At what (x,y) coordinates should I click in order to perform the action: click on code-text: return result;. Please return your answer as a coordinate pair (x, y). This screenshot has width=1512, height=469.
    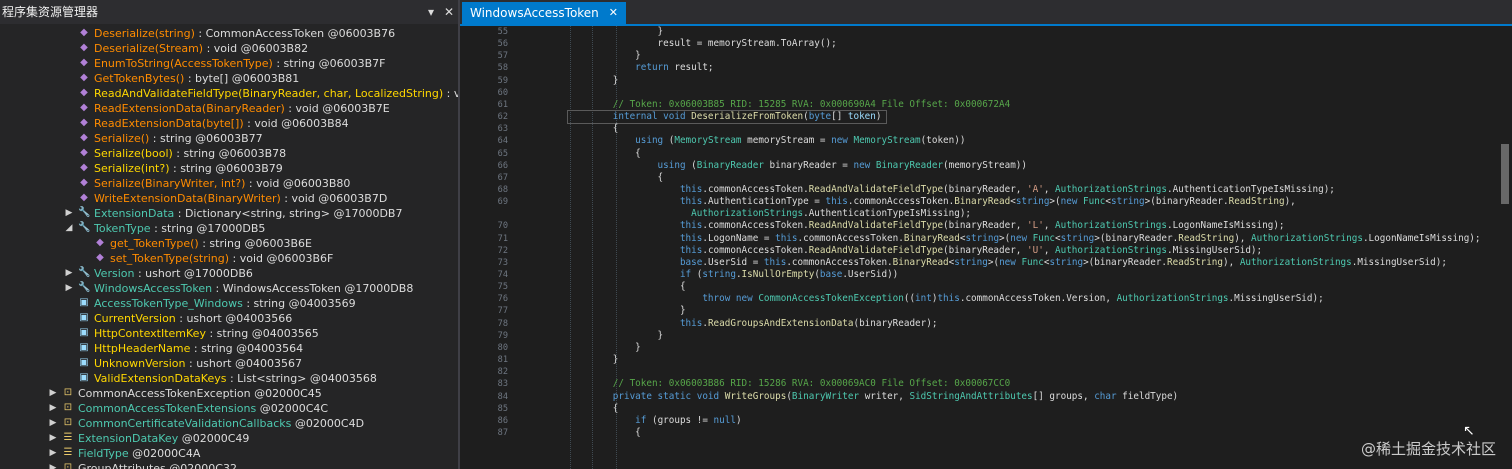
    Looking at the image, I should click on (640, 68).